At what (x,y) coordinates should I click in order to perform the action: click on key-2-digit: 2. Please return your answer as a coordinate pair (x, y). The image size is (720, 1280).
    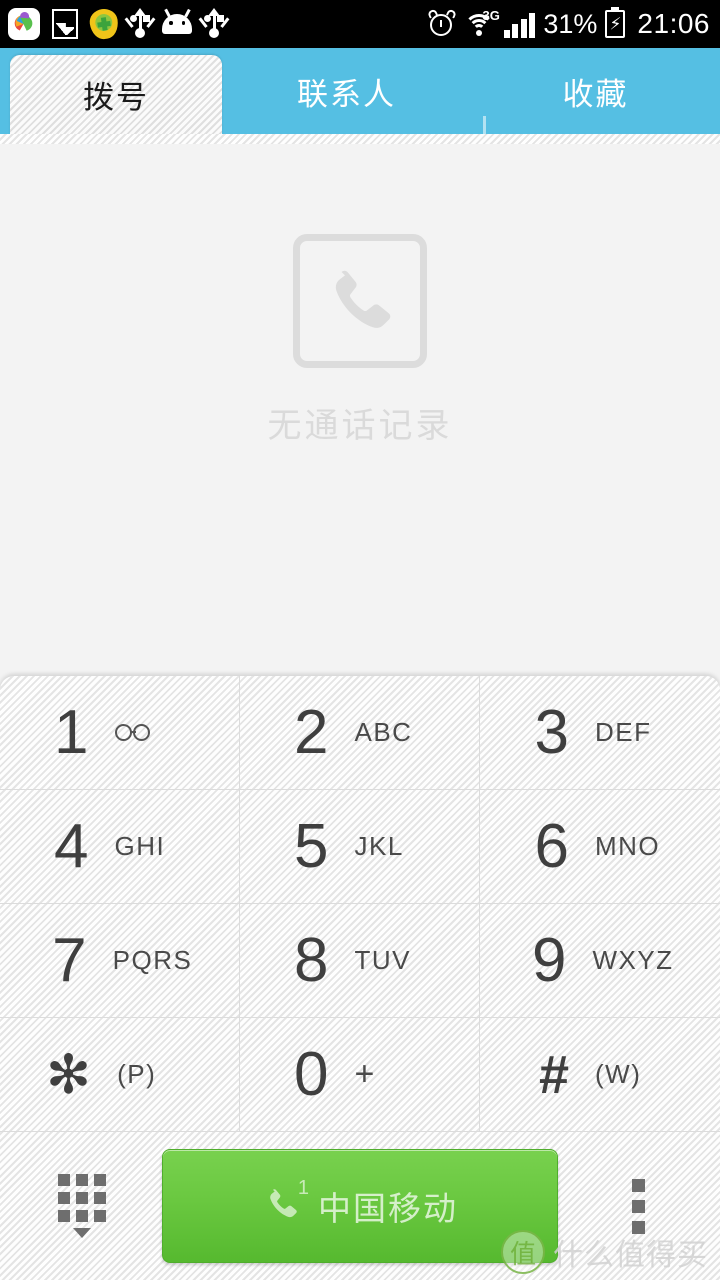
    Looking at the image, I should click on (311, 732).